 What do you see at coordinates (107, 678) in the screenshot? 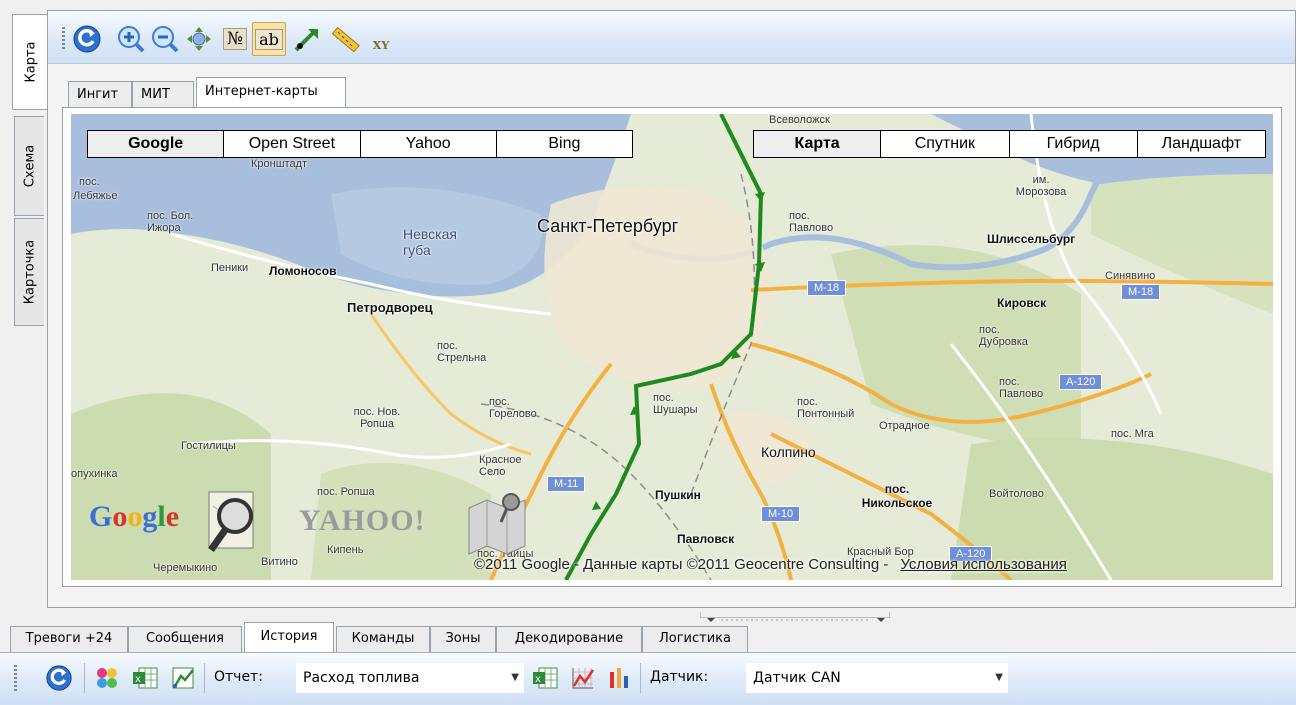
I see `palette-icon` at bounding box center [107, 678].